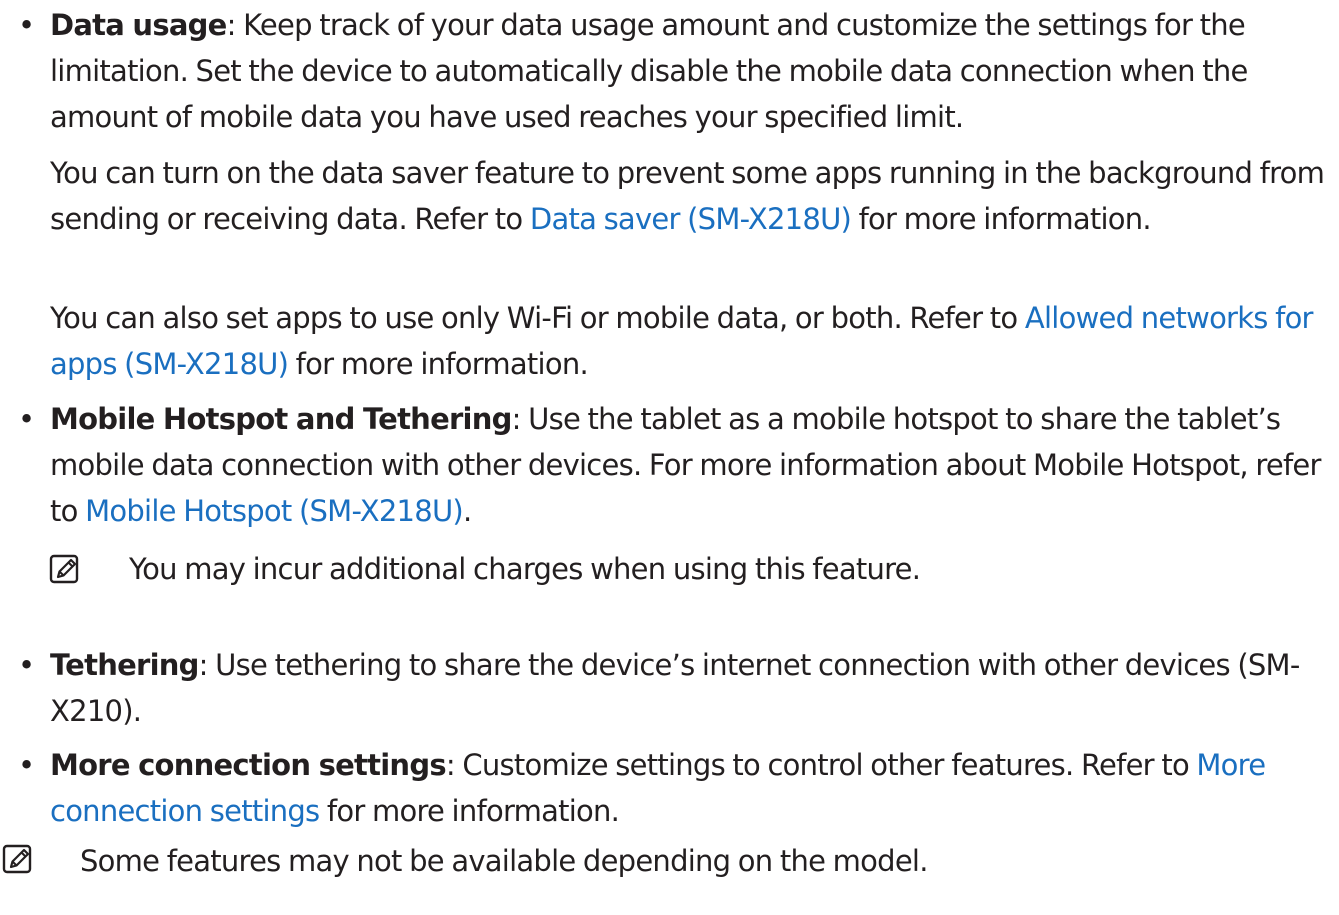 This screenshot has width=1339, height=915. What do you see at coordinates (467, 511) in the screenshot?
I see `description-after: .` at bounding box center [467, 511].